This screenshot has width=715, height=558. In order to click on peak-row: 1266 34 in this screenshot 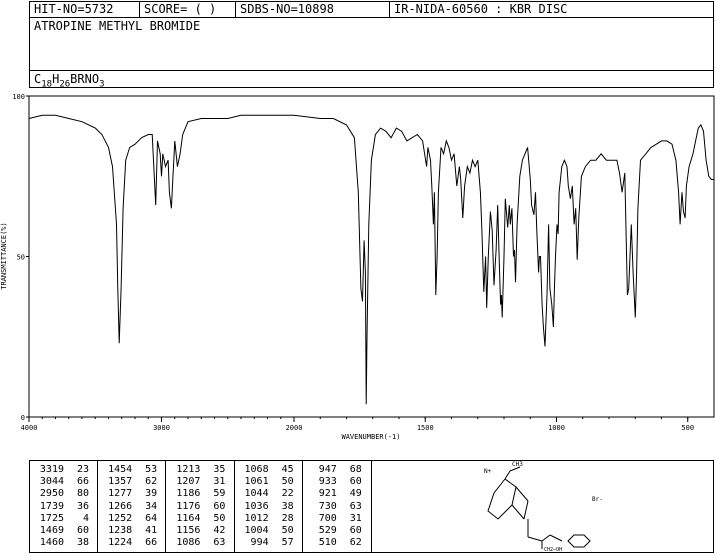, I will do `click(131, 507)`.